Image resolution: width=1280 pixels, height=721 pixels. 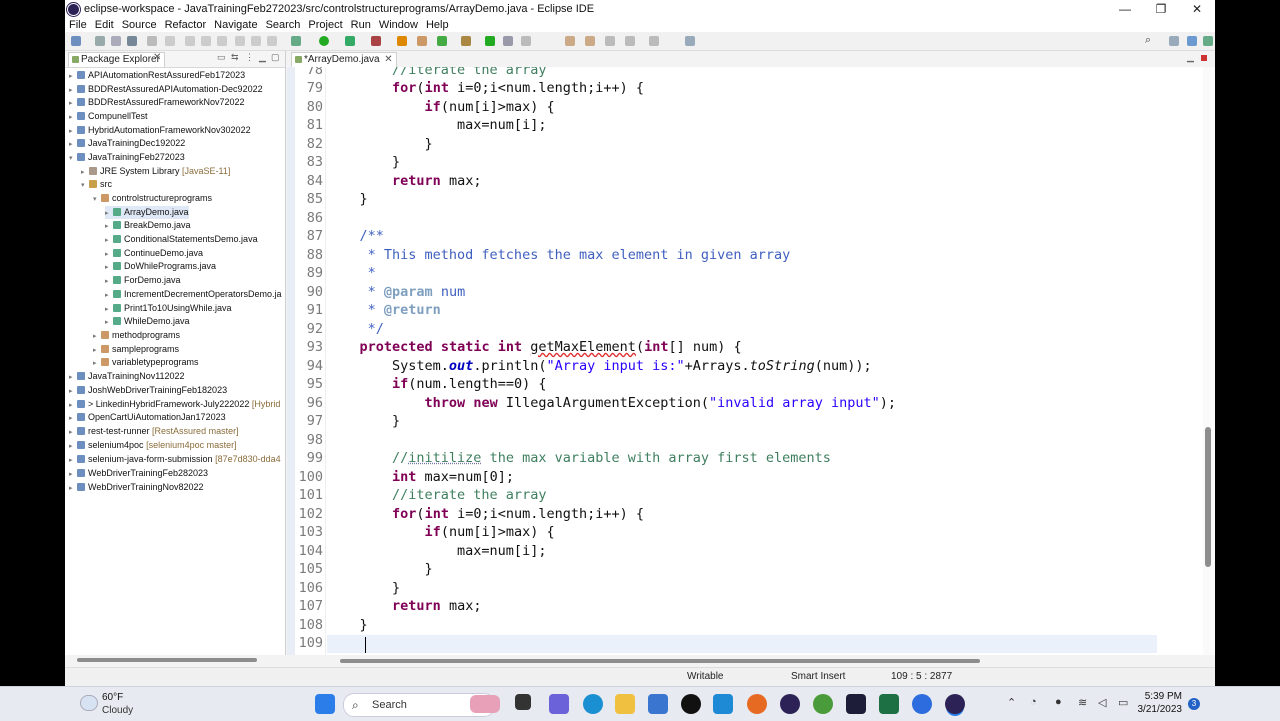 What do you see at coordinates (240, 41) in the screenshot?
I see `step-into-icon` at bounding box center [240, 41].